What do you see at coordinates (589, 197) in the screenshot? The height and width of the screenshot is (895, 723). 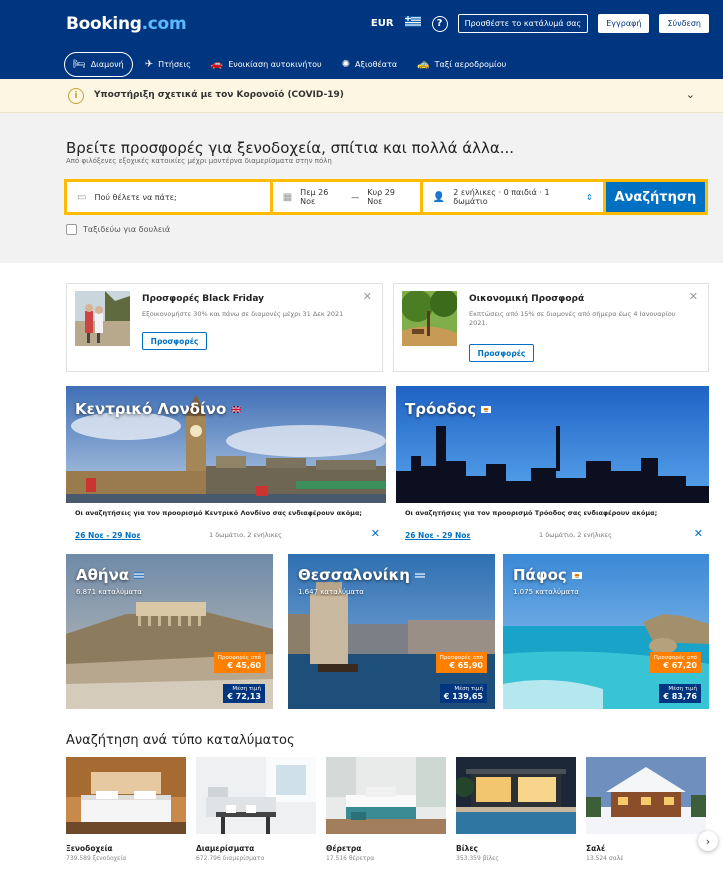 I see `updown-caret-icon: ⇕` at bounding box center [589, 197].